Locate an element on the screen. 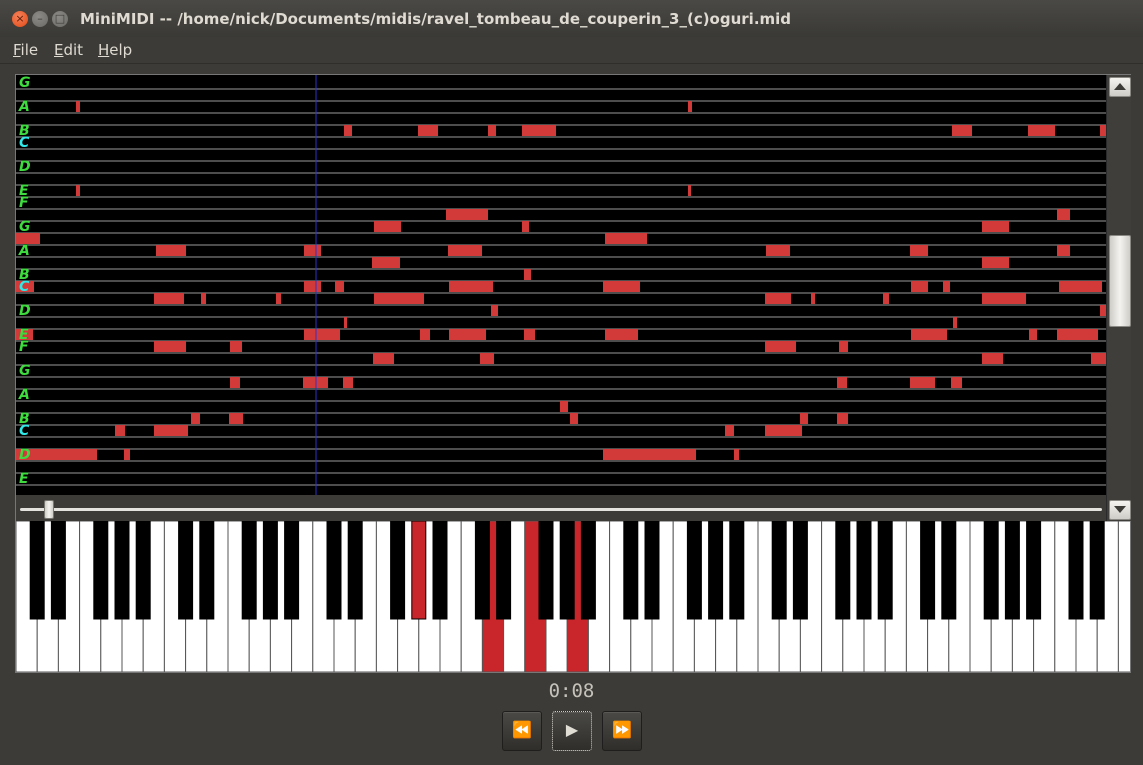  scroll-up-button is located at coordinates (1120, 87).